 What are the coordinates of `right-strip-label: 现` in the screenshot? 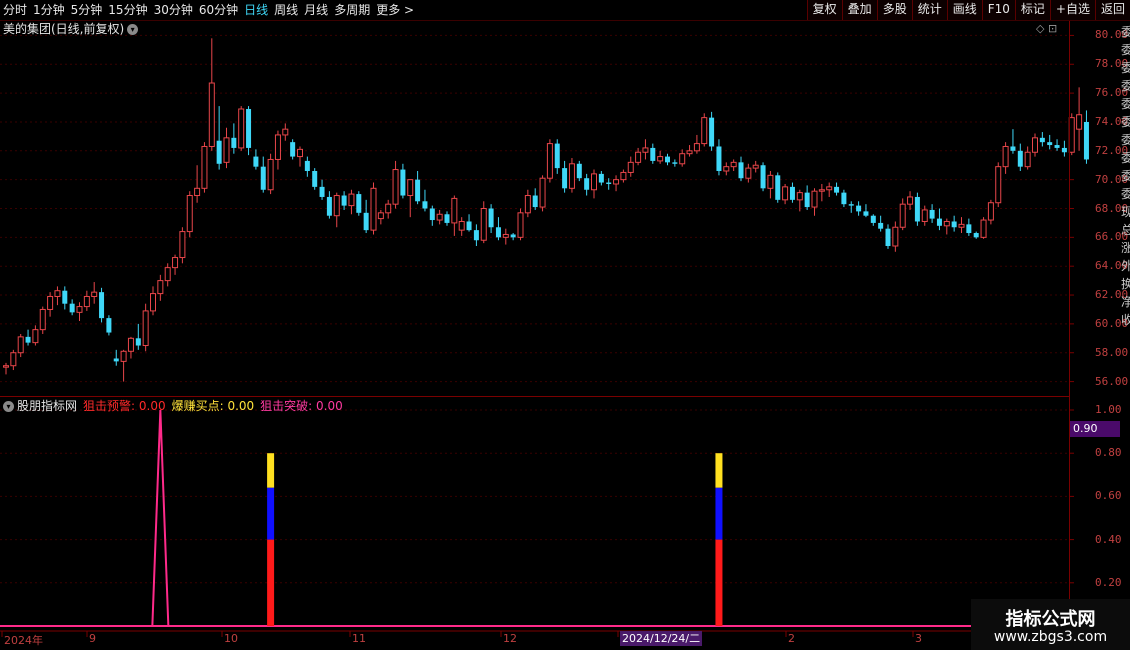 It's located at (1125, 212).